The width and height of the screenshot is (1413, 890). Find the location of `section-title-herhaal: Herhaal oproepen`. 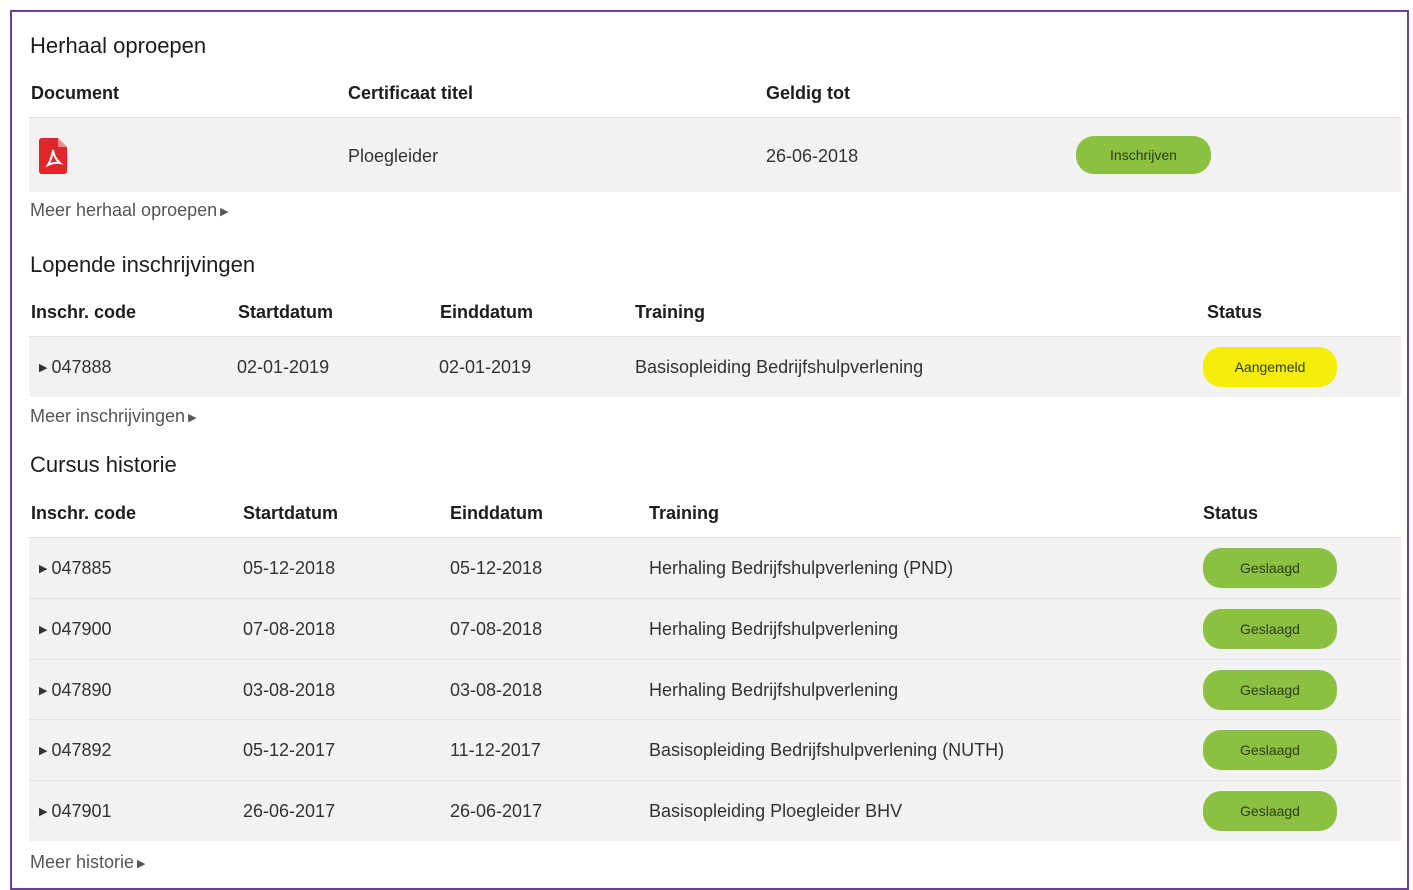

section-title-herhaal: Herhaal oproepen is located at coordinates (118, 45).